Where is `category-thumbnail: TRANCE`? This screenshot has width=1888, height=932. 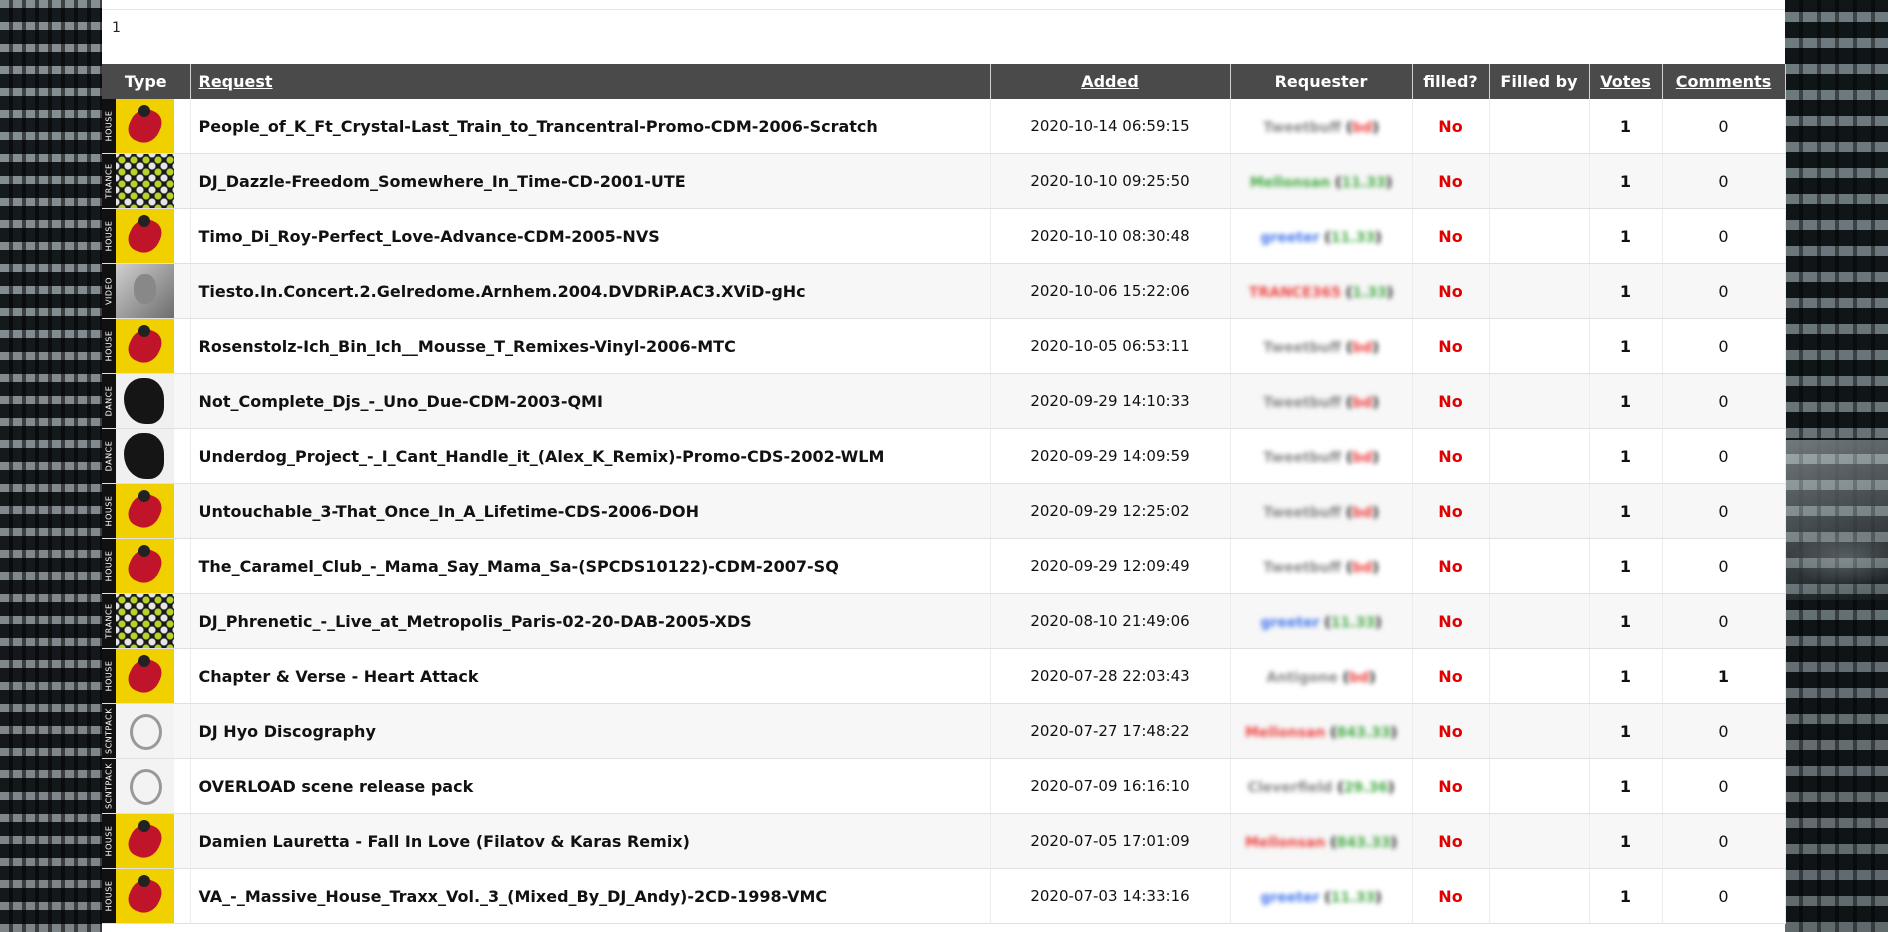
category-thumbnail: TRANCE is located at coordinates (138, 621).